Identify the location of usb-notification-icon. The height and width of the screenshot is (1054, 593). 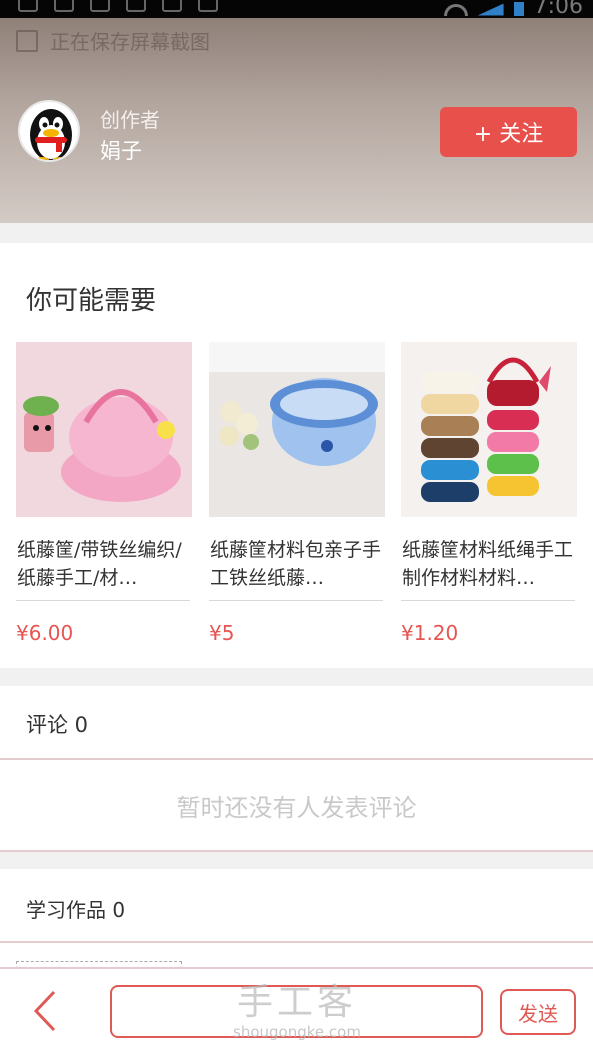
(136, 6).